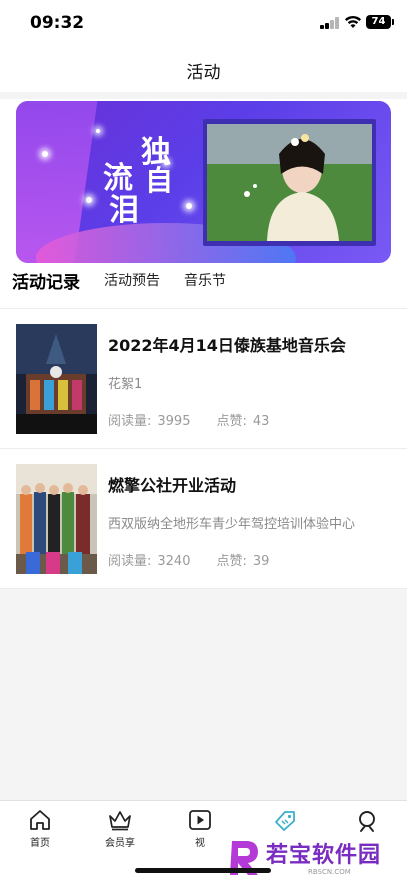 The height and width of the screenshot is (883, 407). What do you see at coordinates (324, 855) in the screenshot?
I see `watermark-text: 若宝软件园` at bounding box center [324, 855].